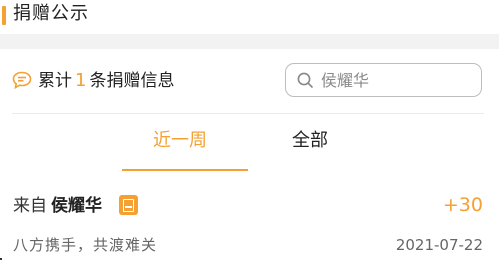 The width and height of the screenshot is (499, 264). What do you see at coordinates (249, 41) in the screenshot?
I see `section-gap` at bounding box center [249, 41].